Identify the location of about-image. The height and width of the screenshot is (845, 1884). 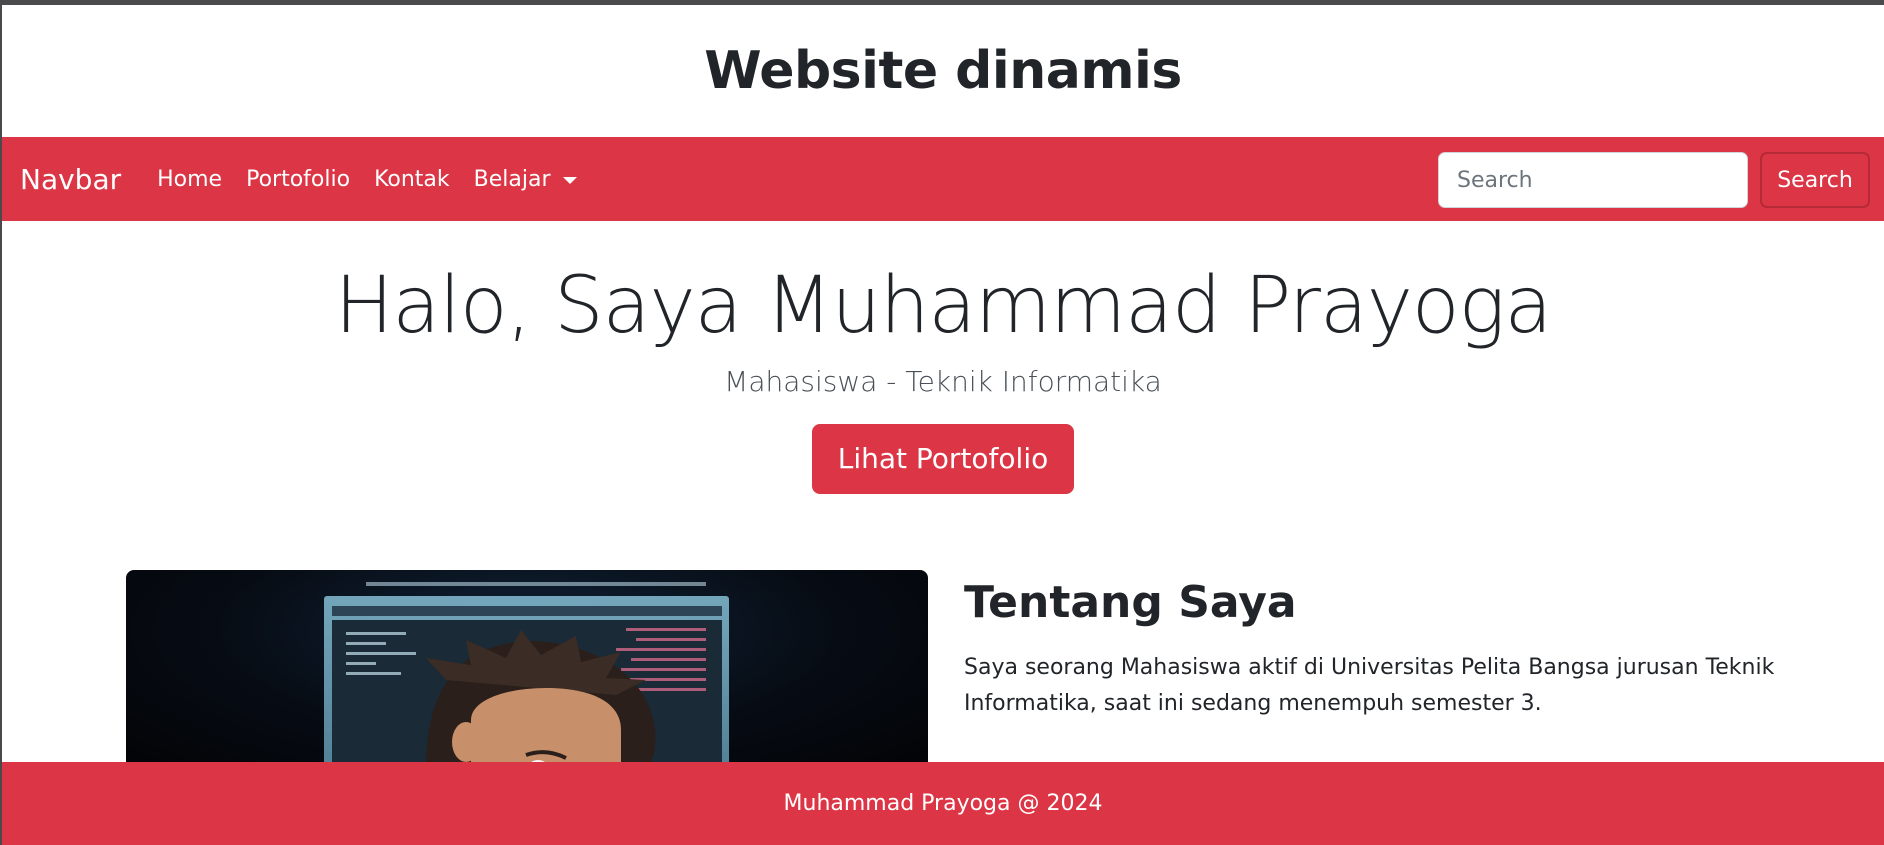
(527, 670).